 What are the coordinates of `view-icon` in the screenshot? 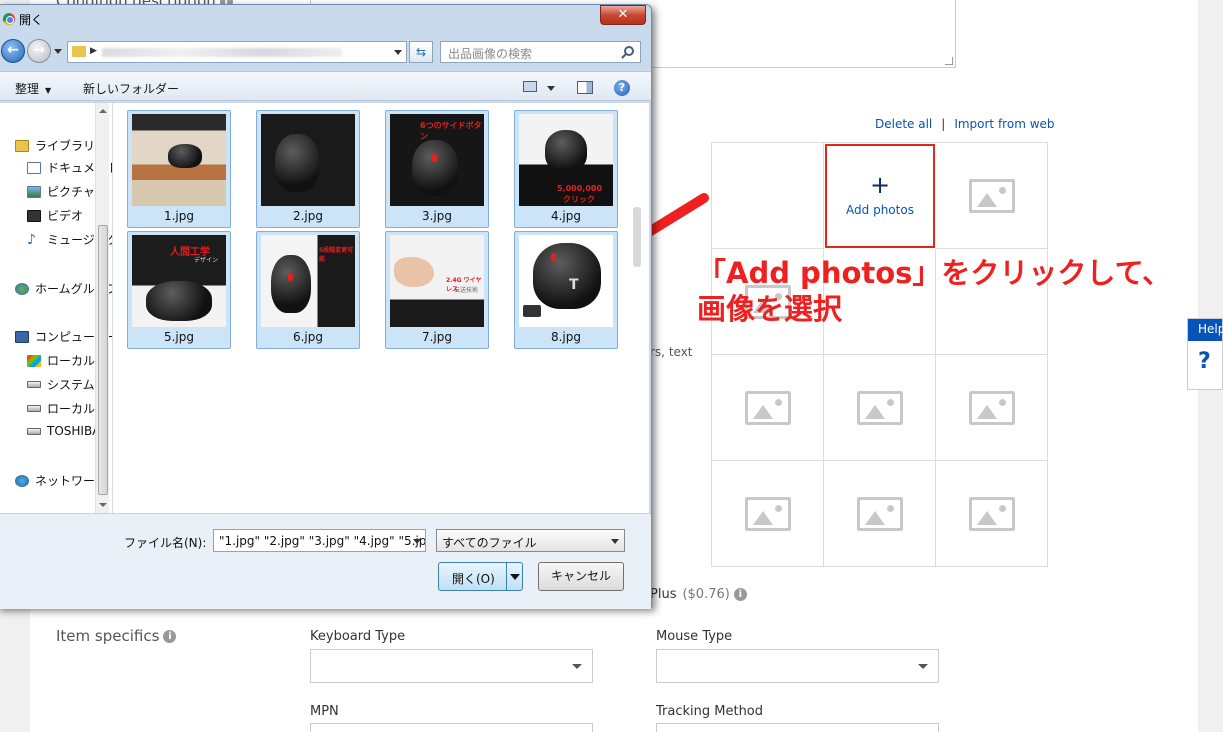 It's located at (530, 86).